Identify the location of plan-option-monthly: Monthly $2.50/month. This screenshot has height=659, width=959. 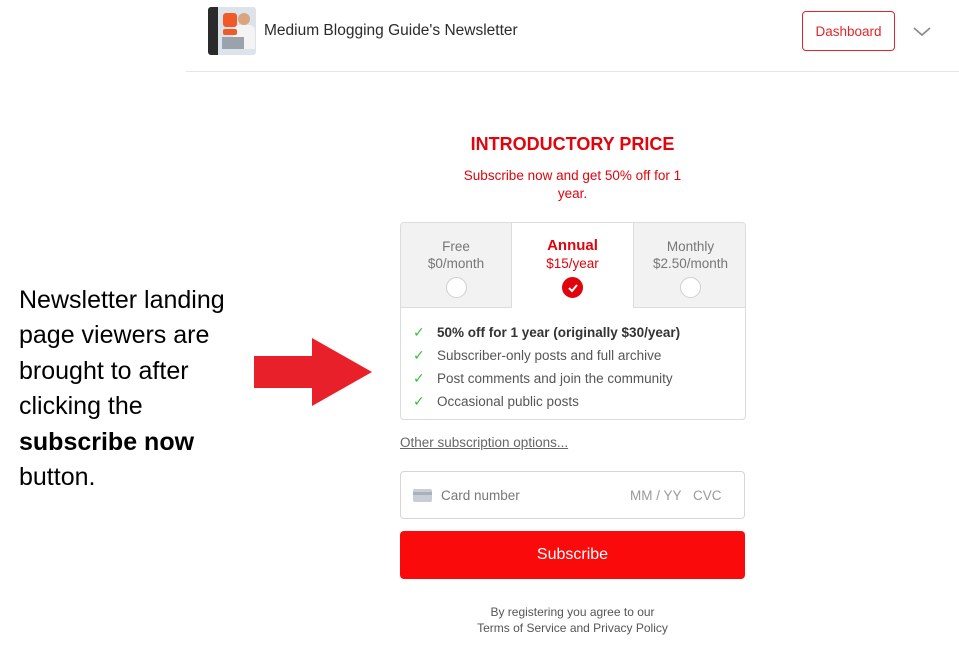
(689, 265).